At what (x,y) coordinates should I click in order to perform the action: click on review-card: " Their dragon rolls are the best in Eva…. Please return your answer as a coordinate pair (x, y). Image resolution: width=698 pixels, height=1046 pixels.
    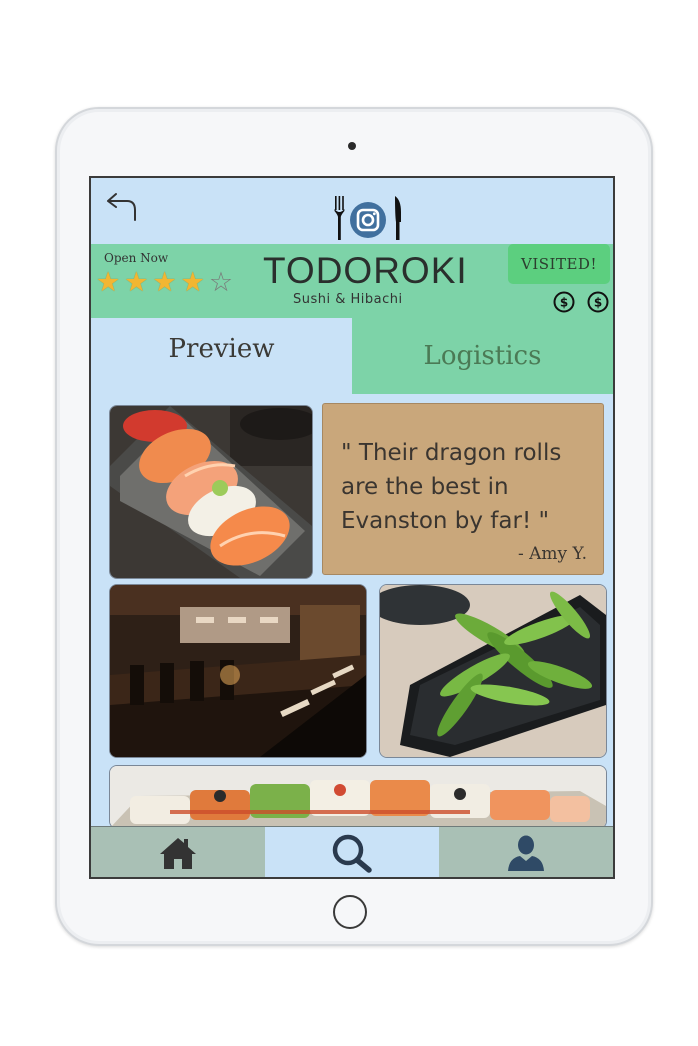
    Looking at the image, I should click on (463, 489).